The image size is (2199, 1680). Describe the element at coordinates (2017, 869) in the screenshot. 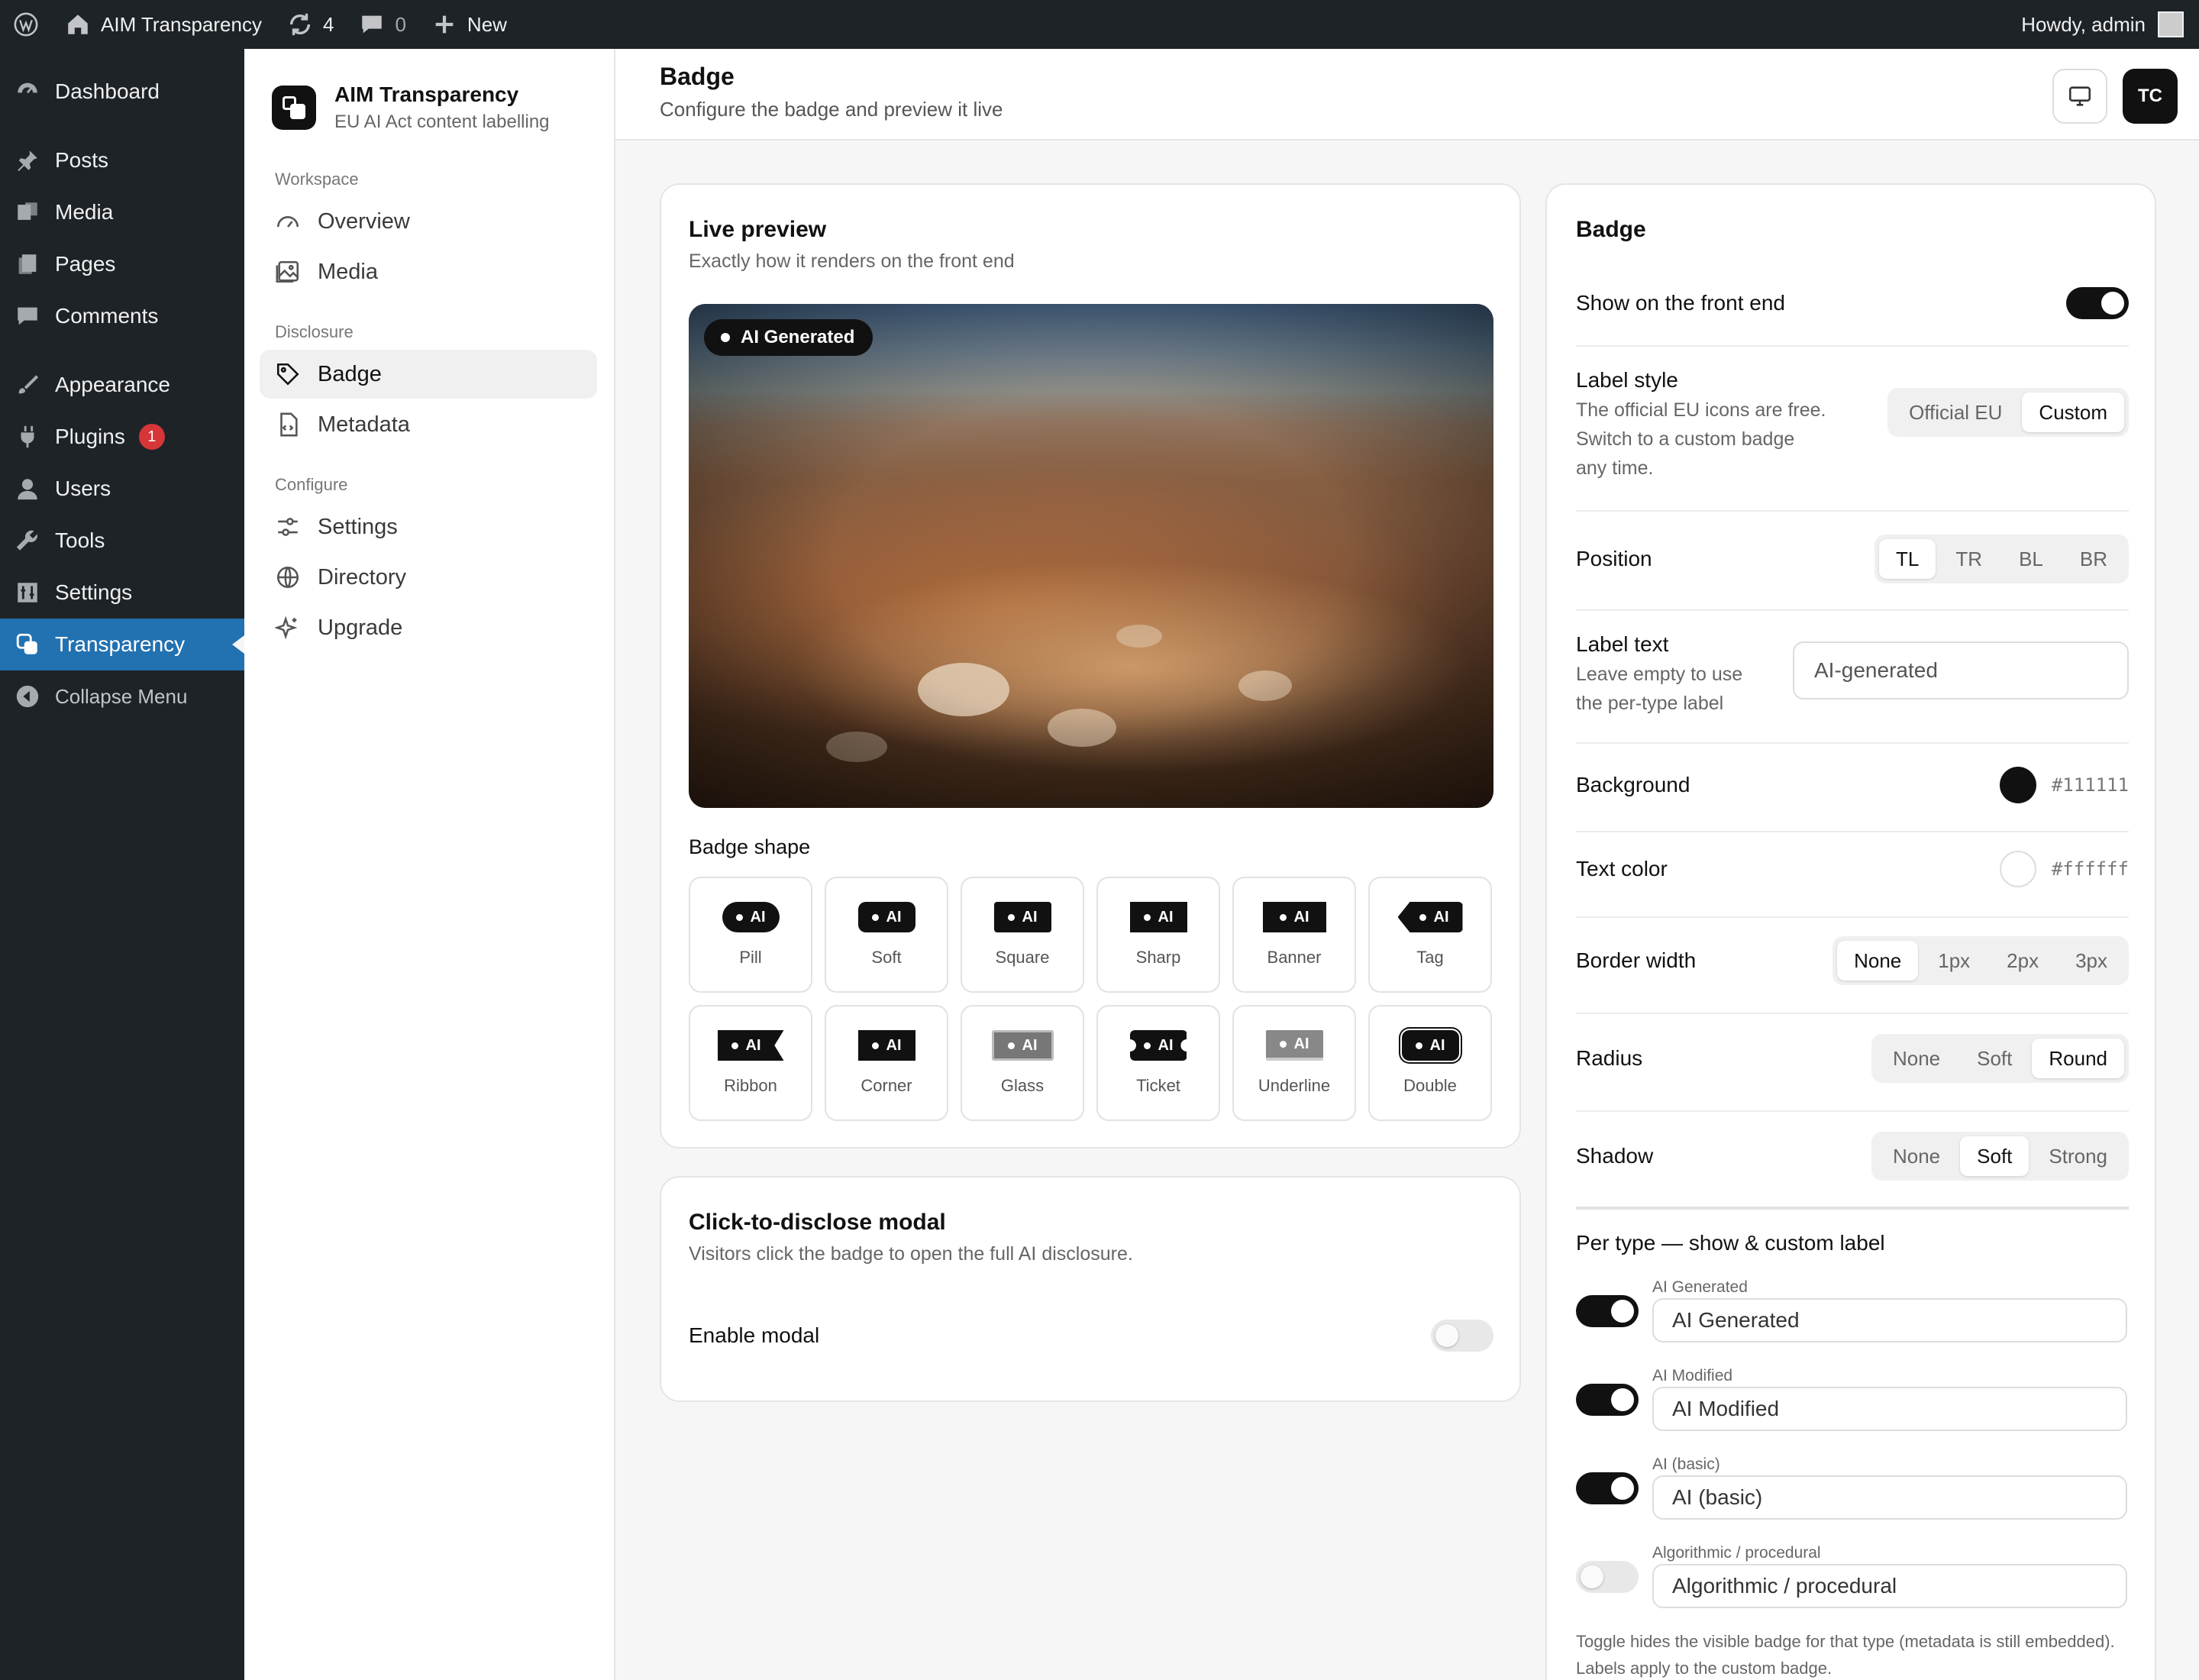

I see `text-color-swatch` at that location.